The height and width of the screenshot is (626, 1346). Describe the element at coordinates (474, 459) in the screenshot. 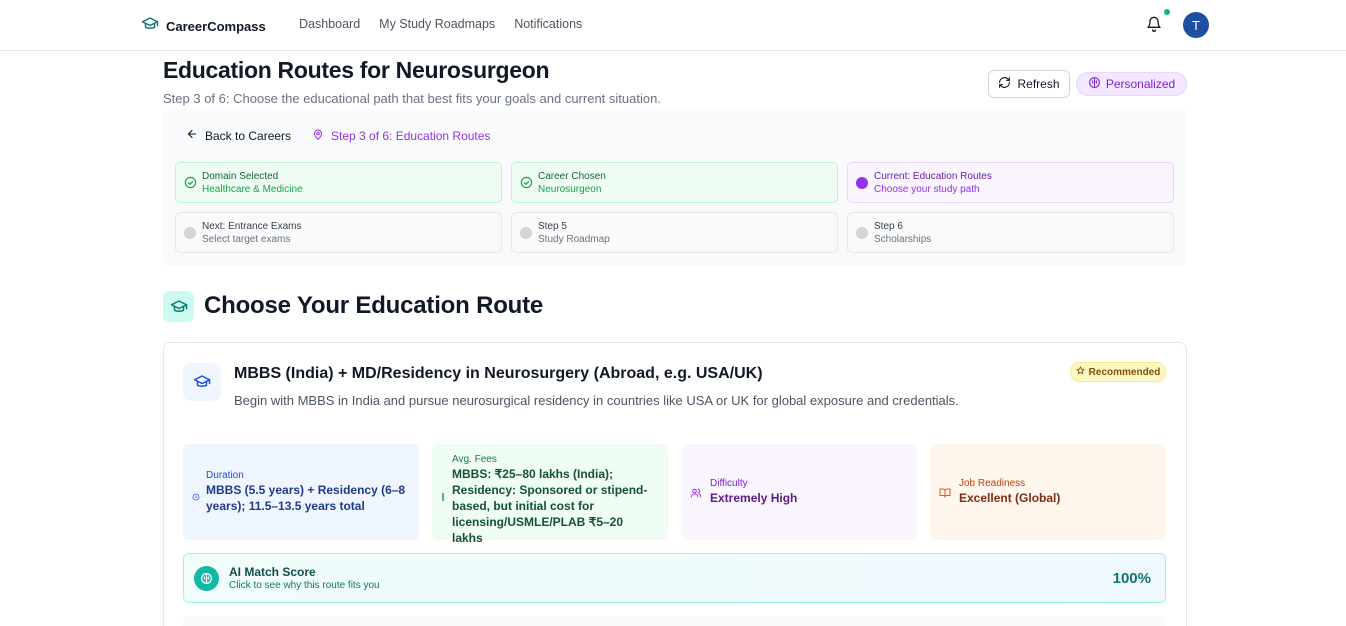

I see `fees-label: Avg. Fees` at that location.